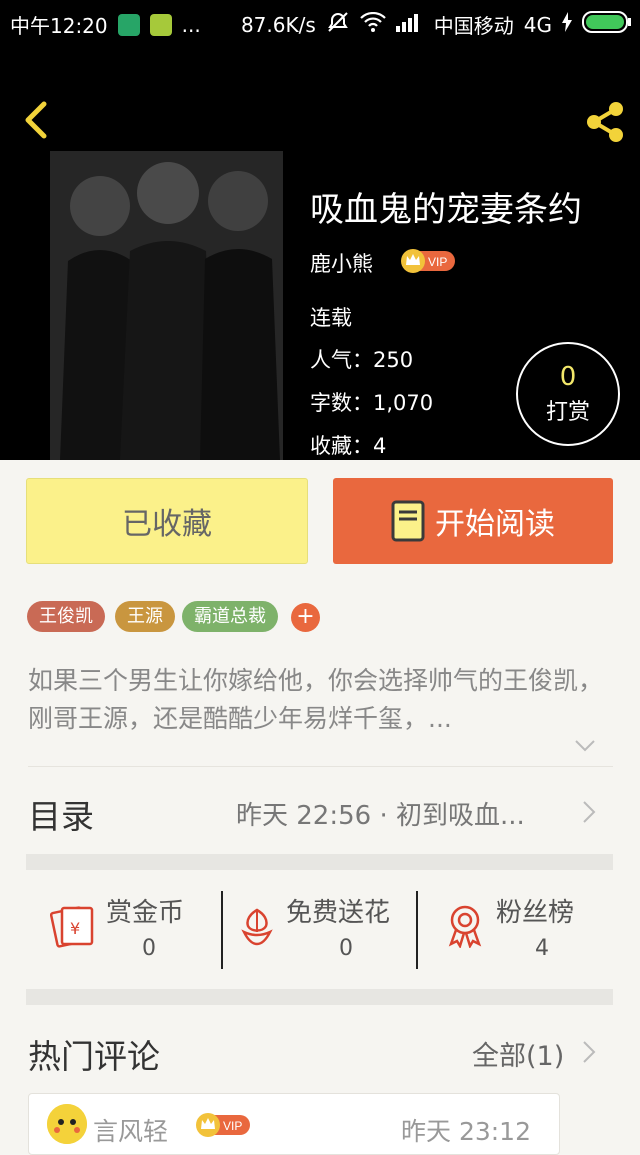 Image resolution: width=640 pixels, height=1155 pixels. I want to click on red-envelope-icon: ¥, so click(72, 925).